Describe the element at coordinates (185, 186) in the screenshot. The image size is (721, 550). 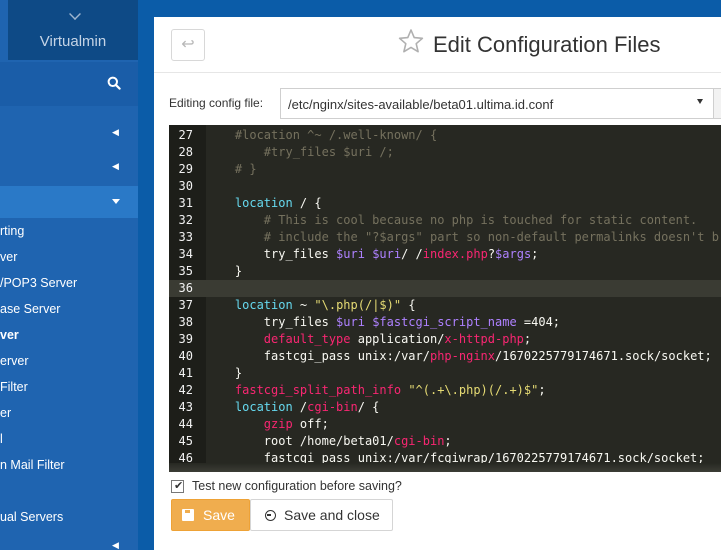
I see `line-number: 30` at that location.